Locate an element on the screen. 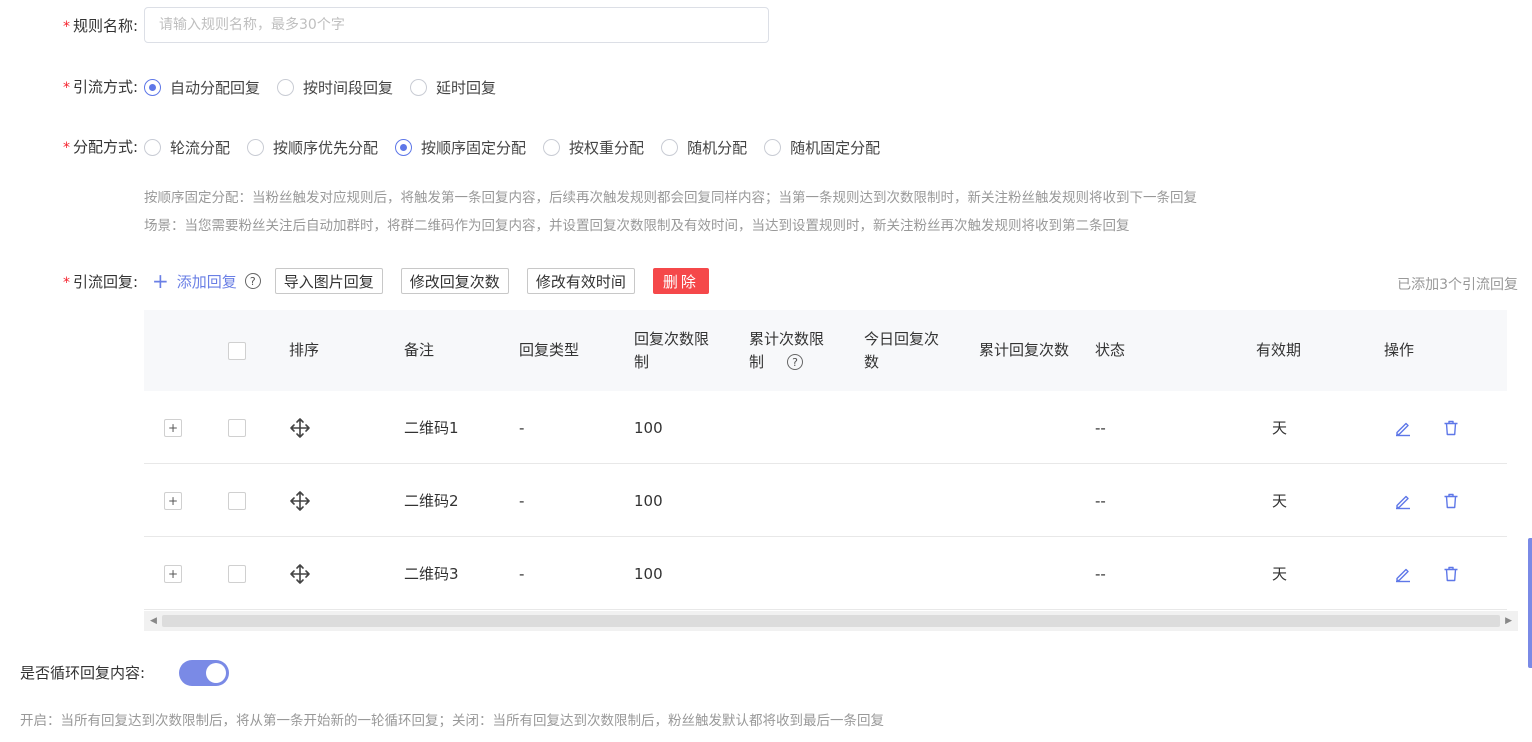 This screenshot has width=1532, height=742. assign-option-random: 随机分配 is located at coordinates (704, 147).